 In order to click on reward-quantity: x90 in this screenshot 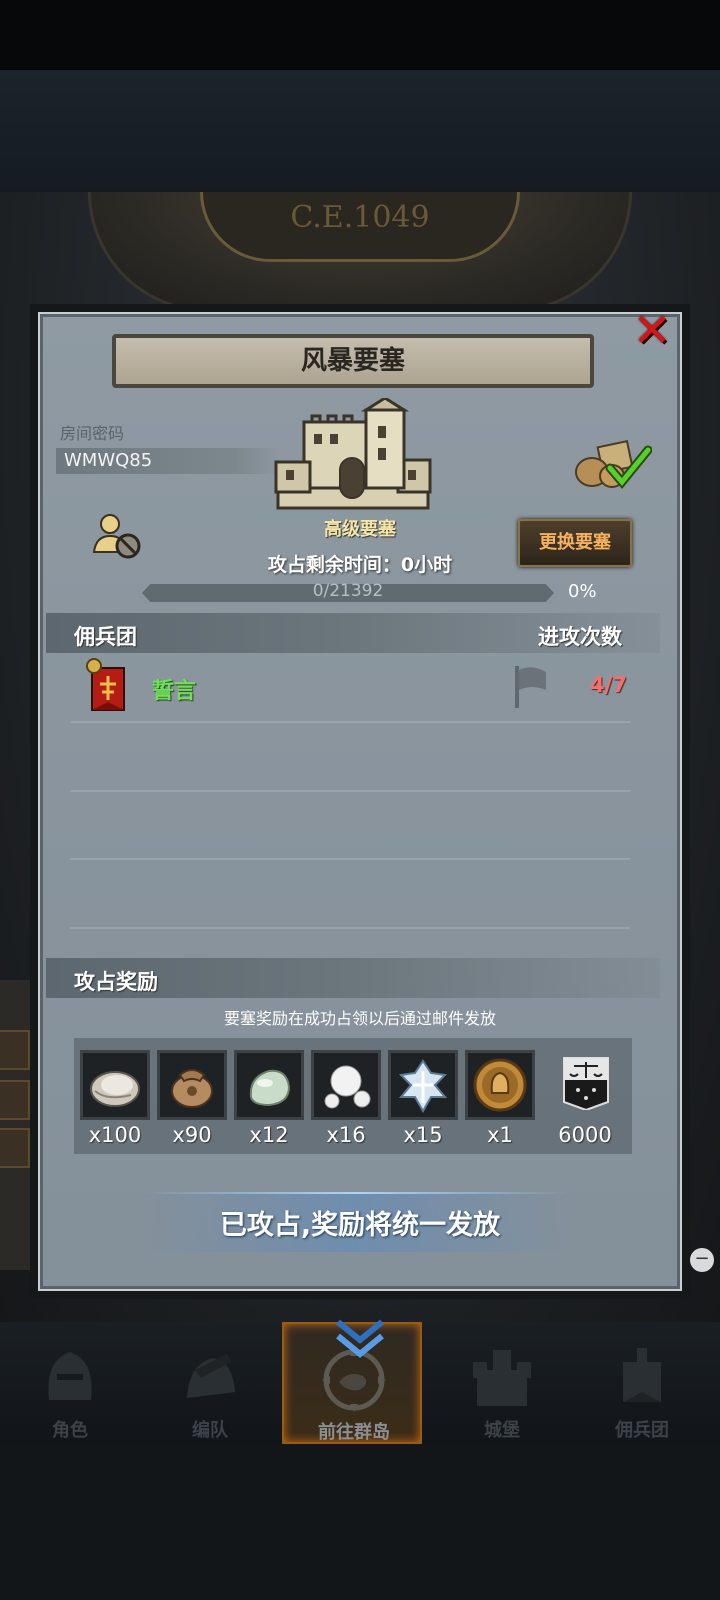, I will do `click(192, 1135)`.